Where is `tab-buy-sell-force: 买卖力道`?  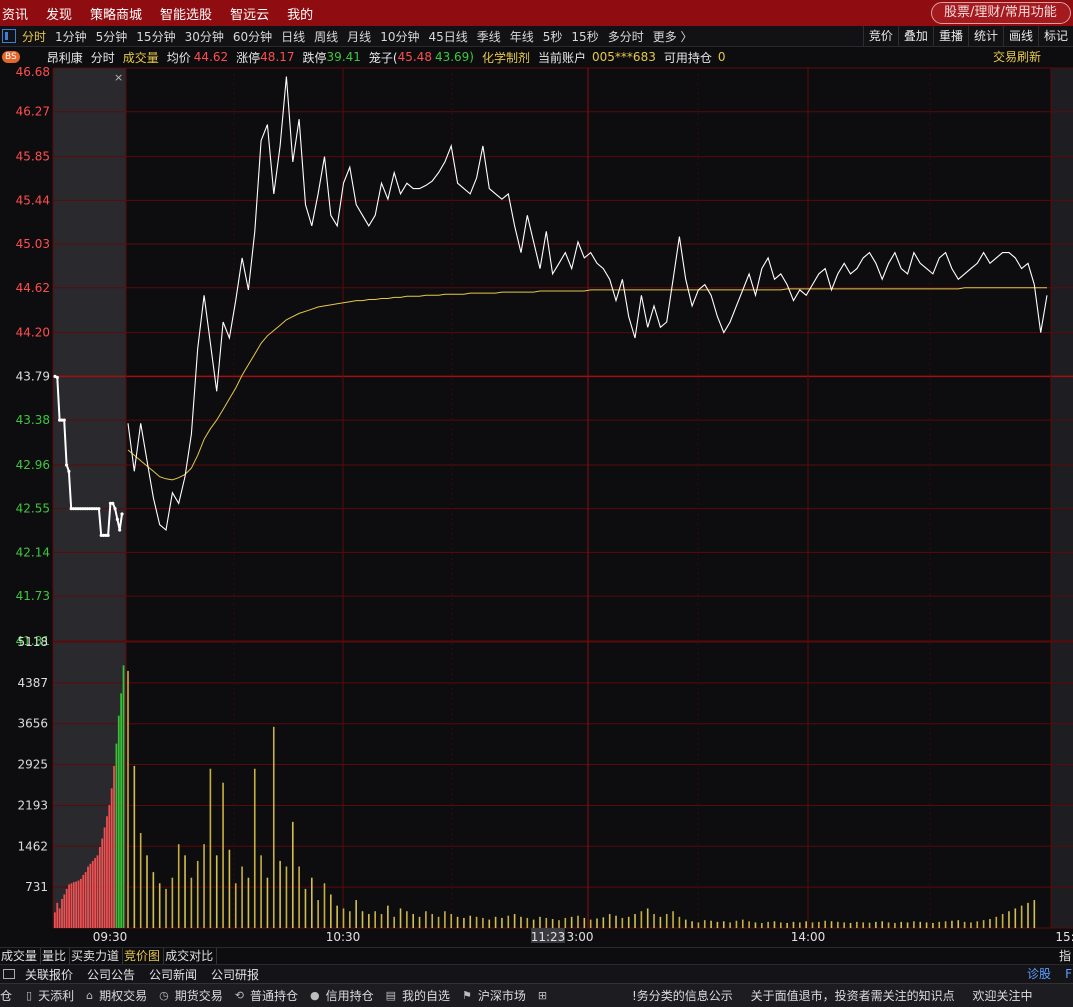
tab-buy-sell-force: 买卖力道 is located at coordinates (97, 956).